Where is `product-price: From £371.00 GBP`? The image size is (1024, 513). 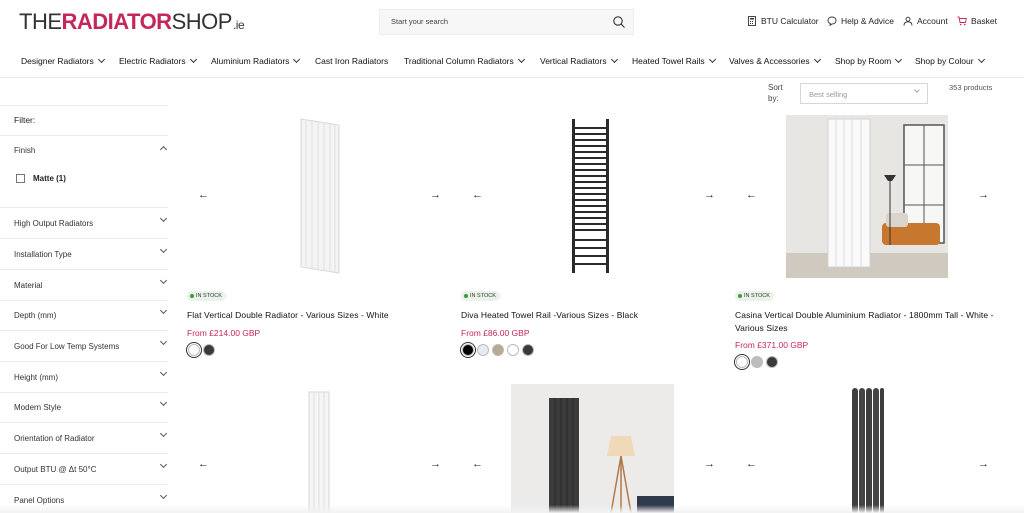 product-price: From £371.00 GBP is located at coordinates (772, 345).